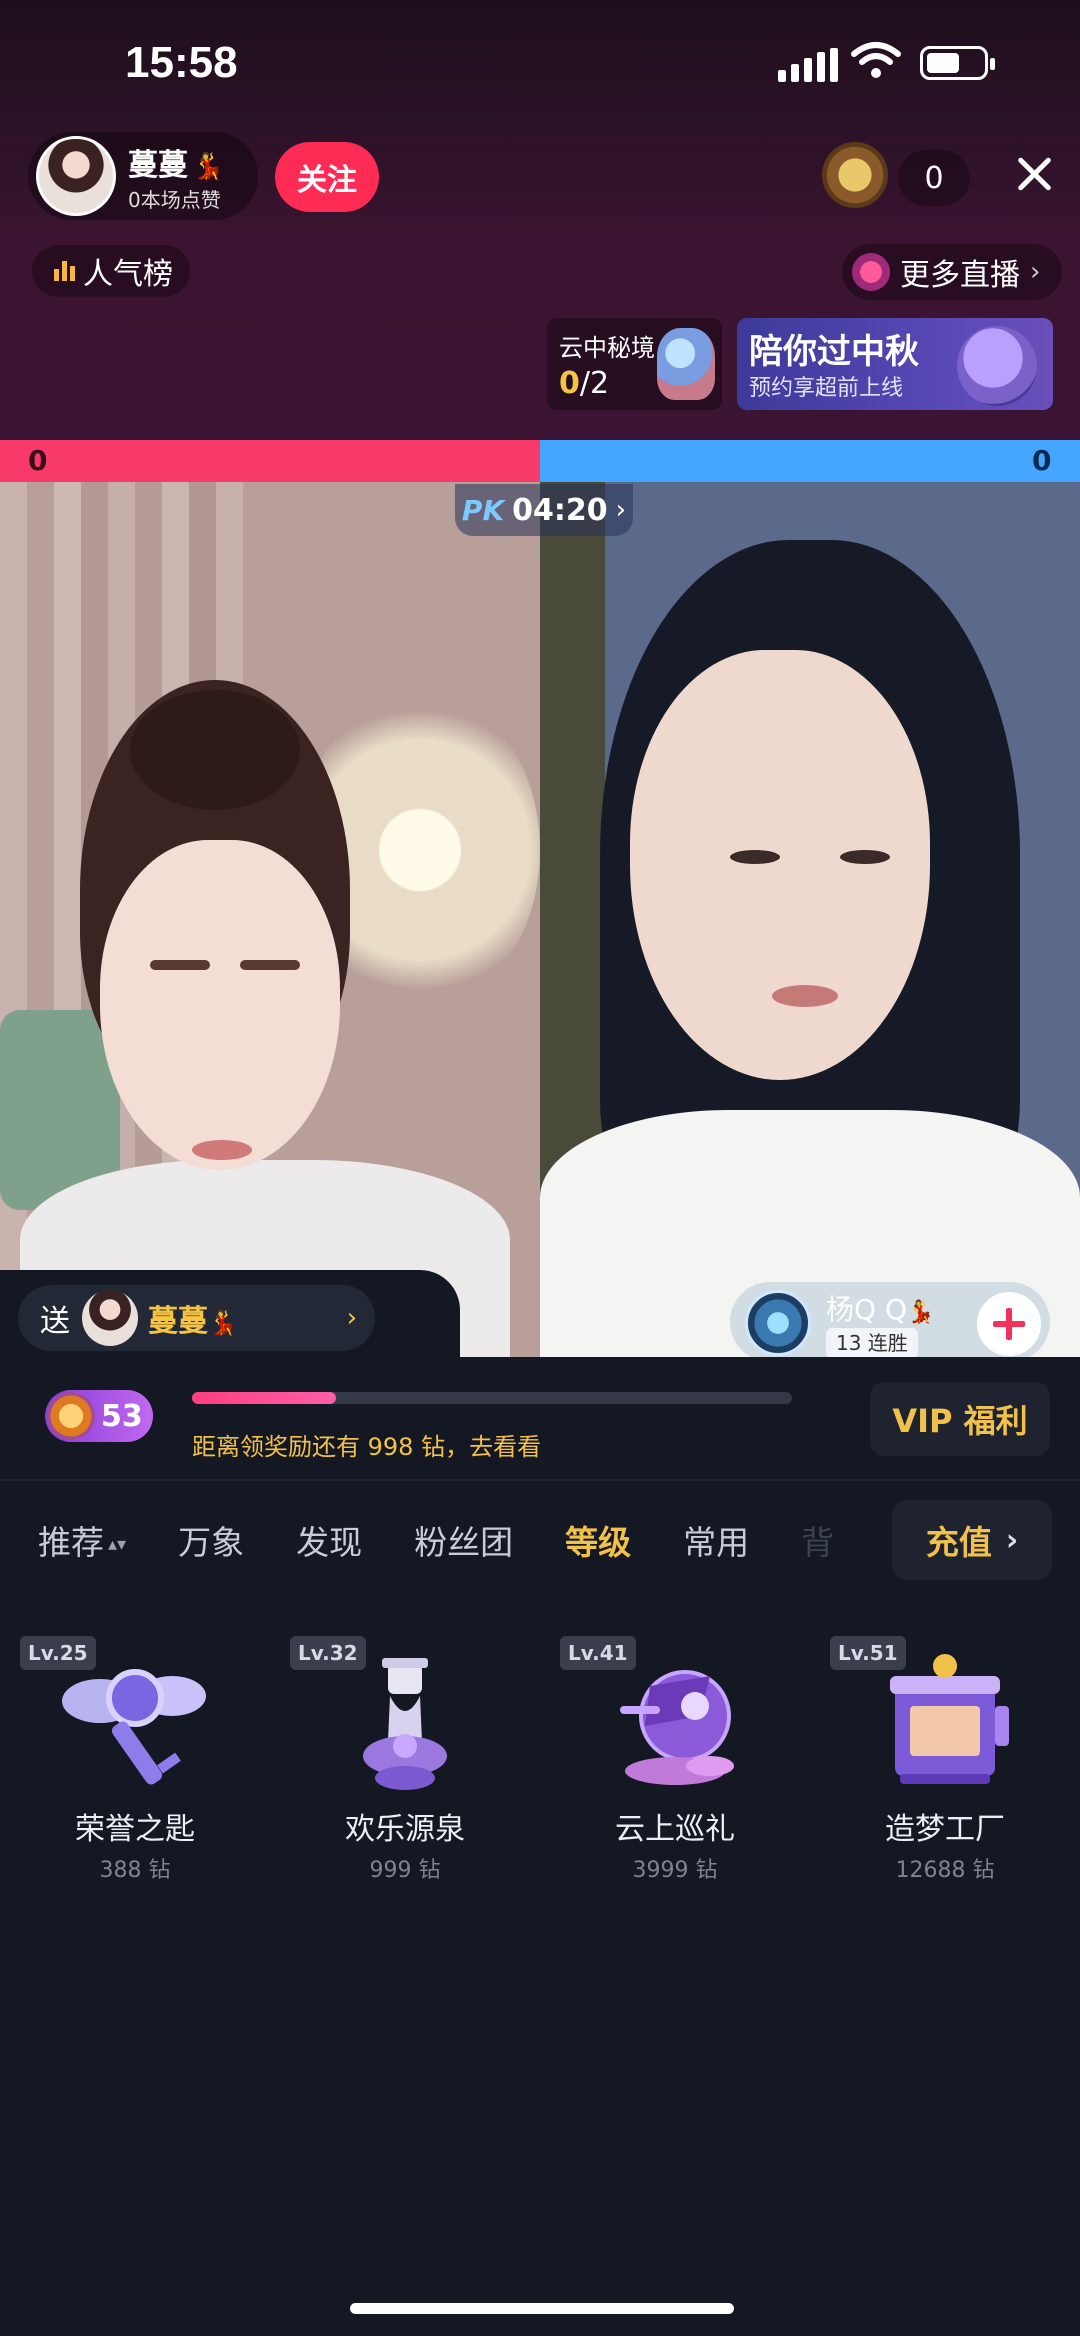 This screenshot has height=2336, width=1080. Describe the element at coordinates (110, 1318) in the screenshot. I see `recipient-avatar` at that location.